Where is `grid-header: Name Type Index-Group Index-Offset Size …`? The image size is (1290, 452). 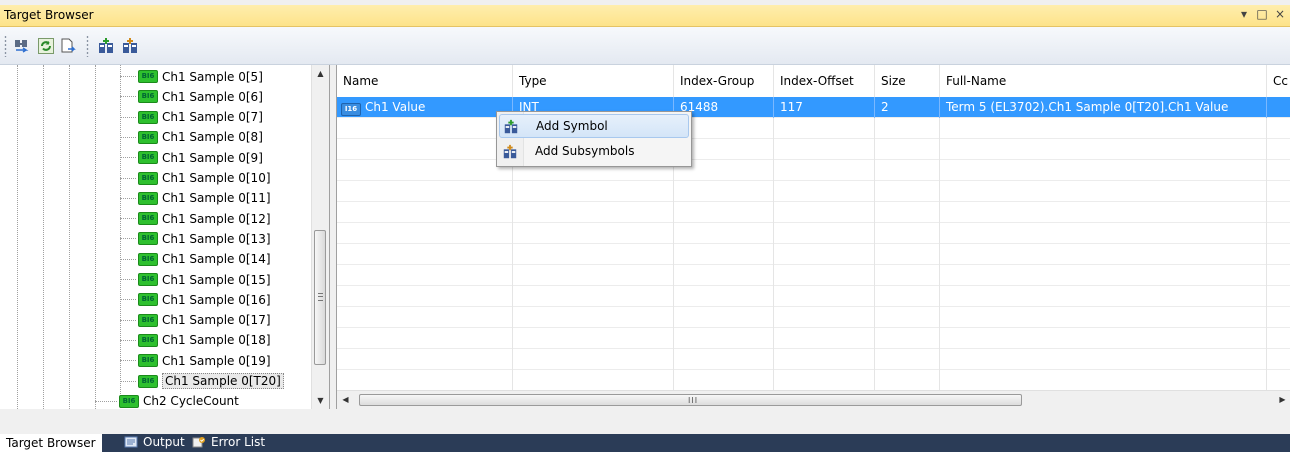 grid-header: Name Type Index-Group Index-Offset Size … is located at coordinates (813, 81).